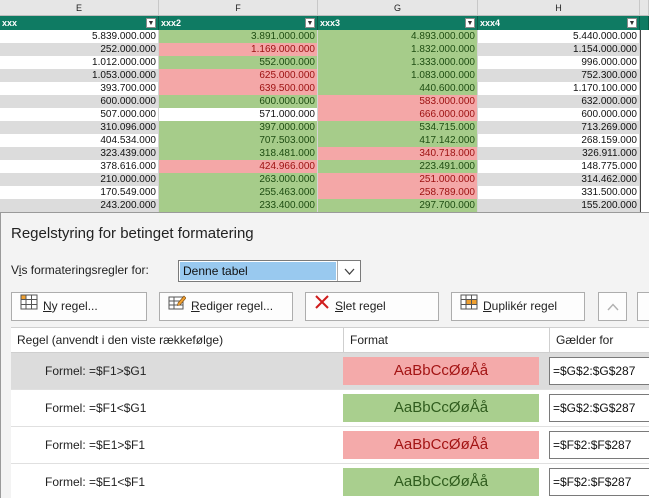 The height and width of the screenshot is (499, 649). What do you see at coordinates (79, 75) in the screenshot?
I see `cell-e: 1.053.000.000` at bounding box center [79, 75].